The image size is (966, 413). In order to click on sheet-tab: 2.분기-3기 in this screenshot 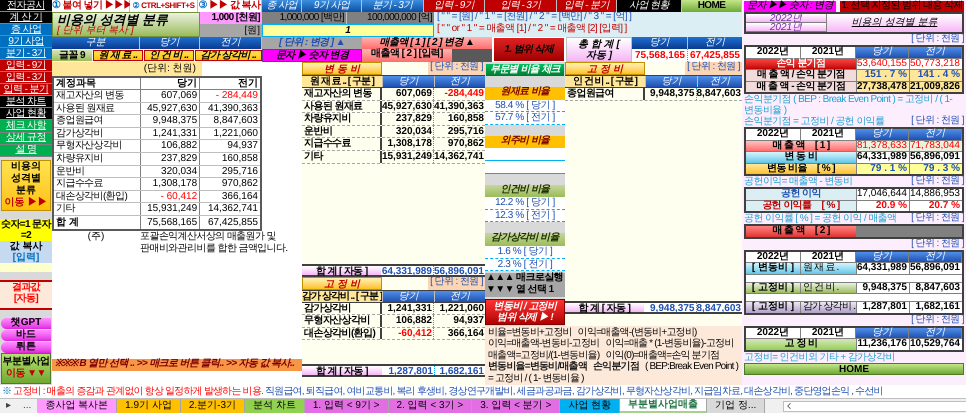, I will do `click(213, 406)`.